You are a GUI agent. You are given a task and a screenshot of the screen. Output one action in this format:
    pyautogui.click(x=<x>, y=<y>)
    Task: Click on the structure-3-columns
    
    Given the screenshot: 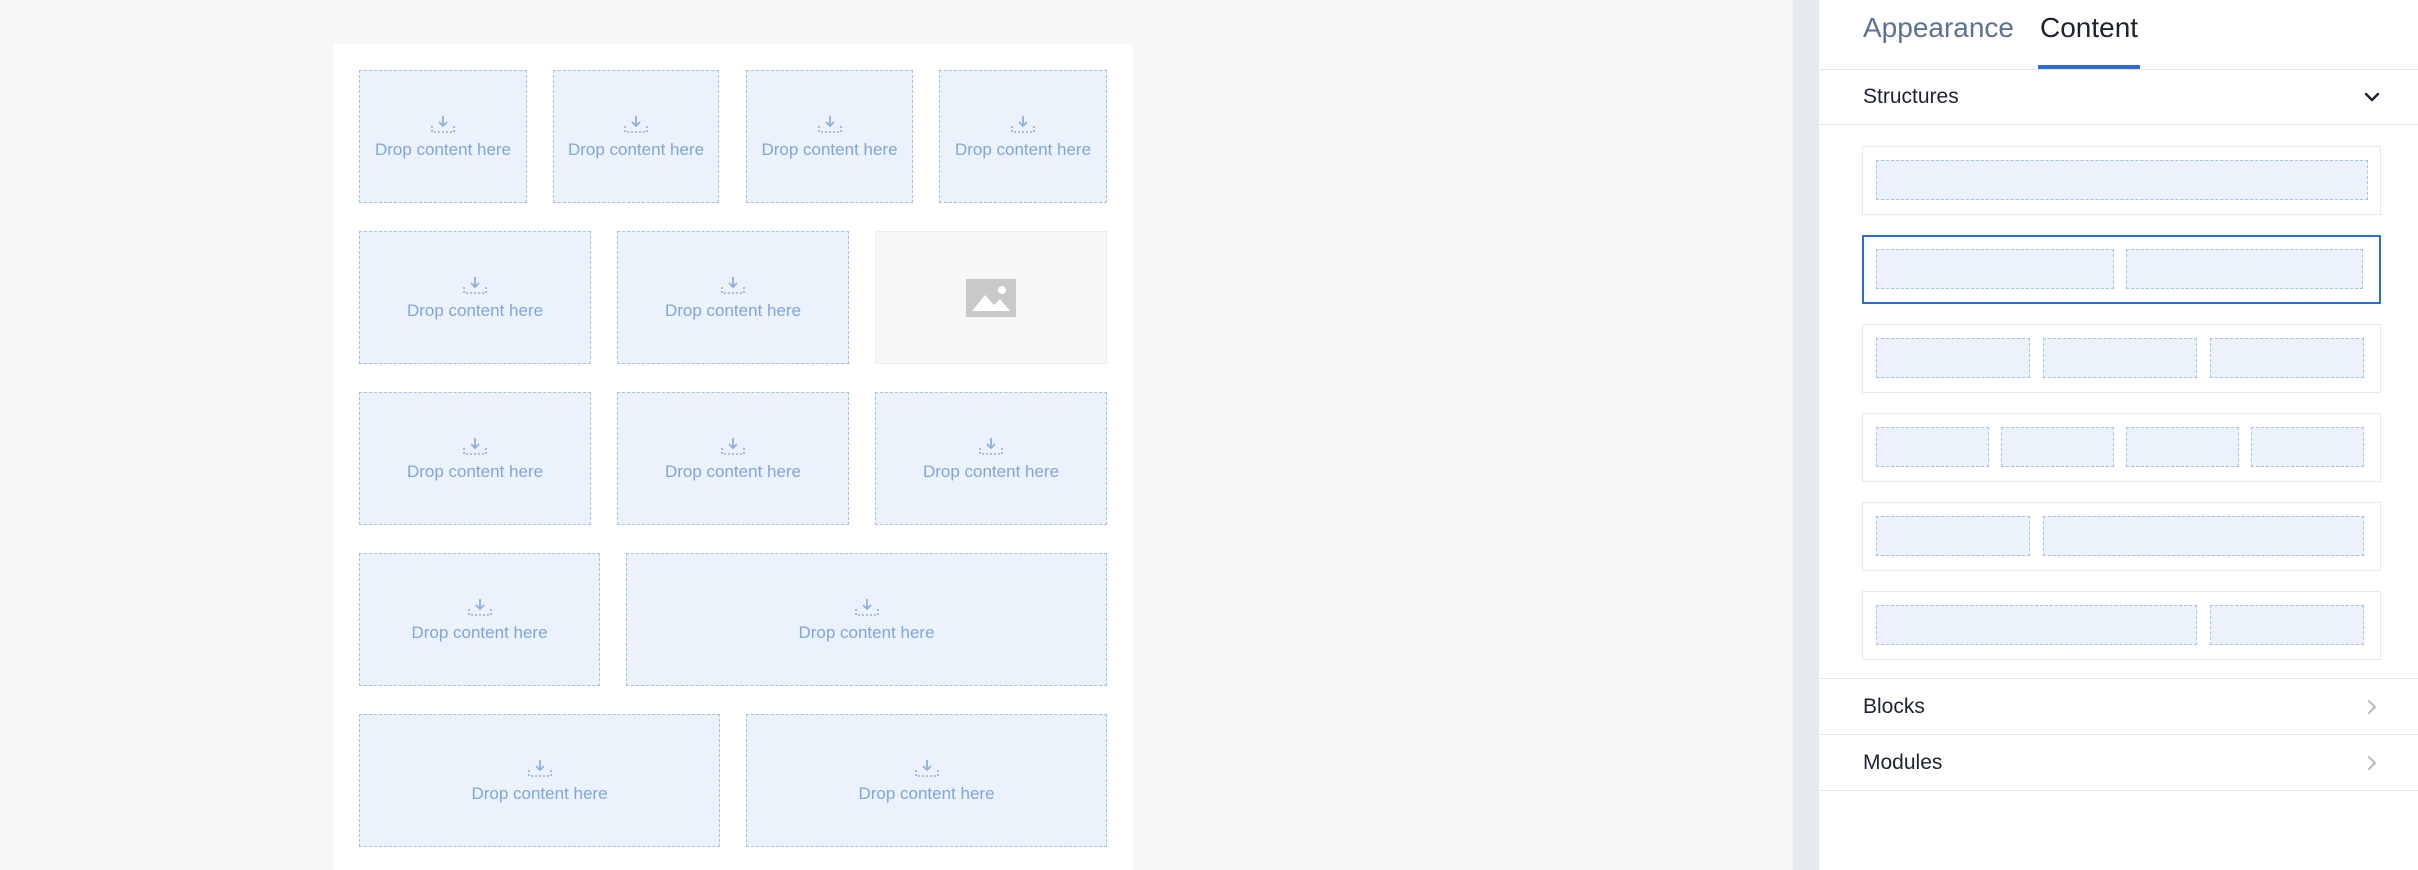 What is the action you would take?
    pyautogui.click(x=2121, y=358)
    